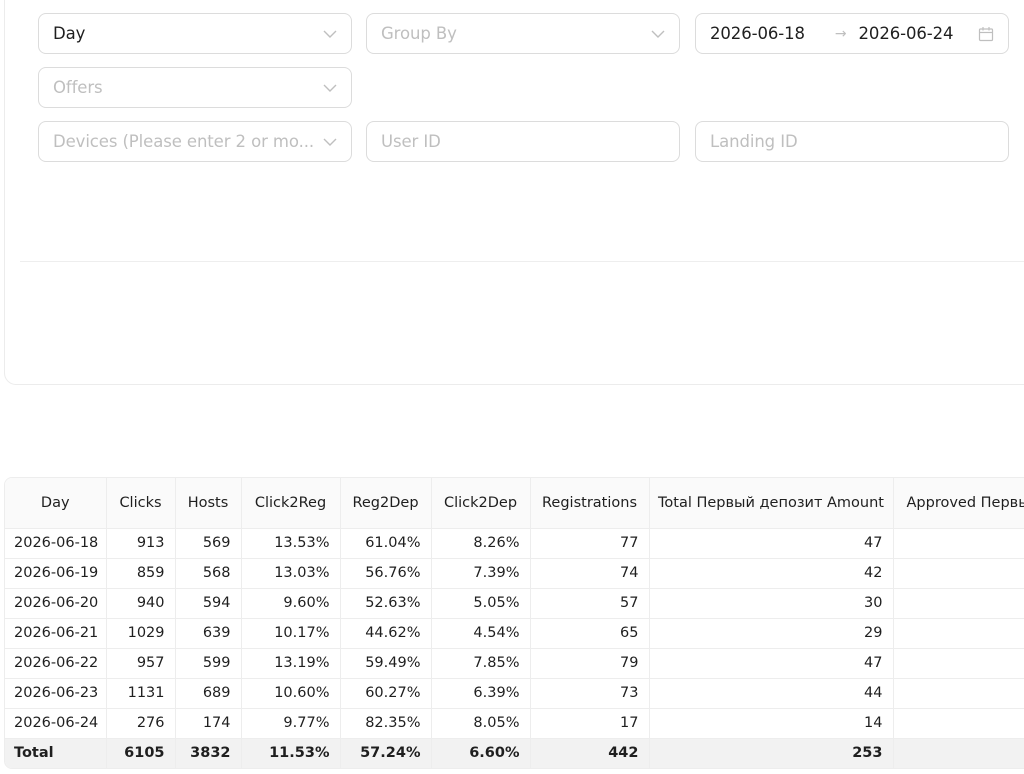 This screenshot has width=1024, height=774. What do you see at coordinates (386, 543) in the screenshot?
I see `cell-reg2dep: 61.04%` at bounding box center [386, 543].